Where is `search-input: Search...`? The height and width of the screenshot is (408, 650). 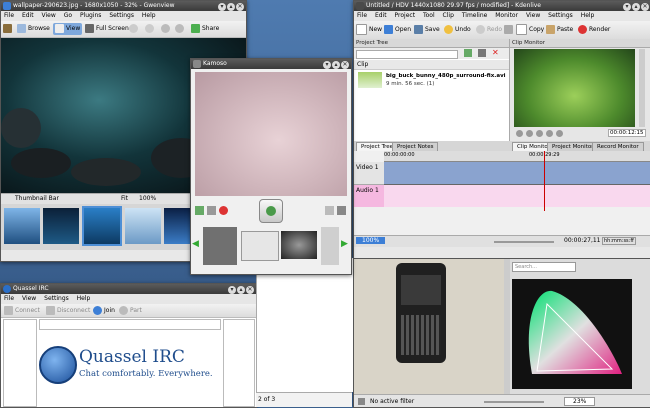 search-input: Search... is located at coordinates (544, 267).